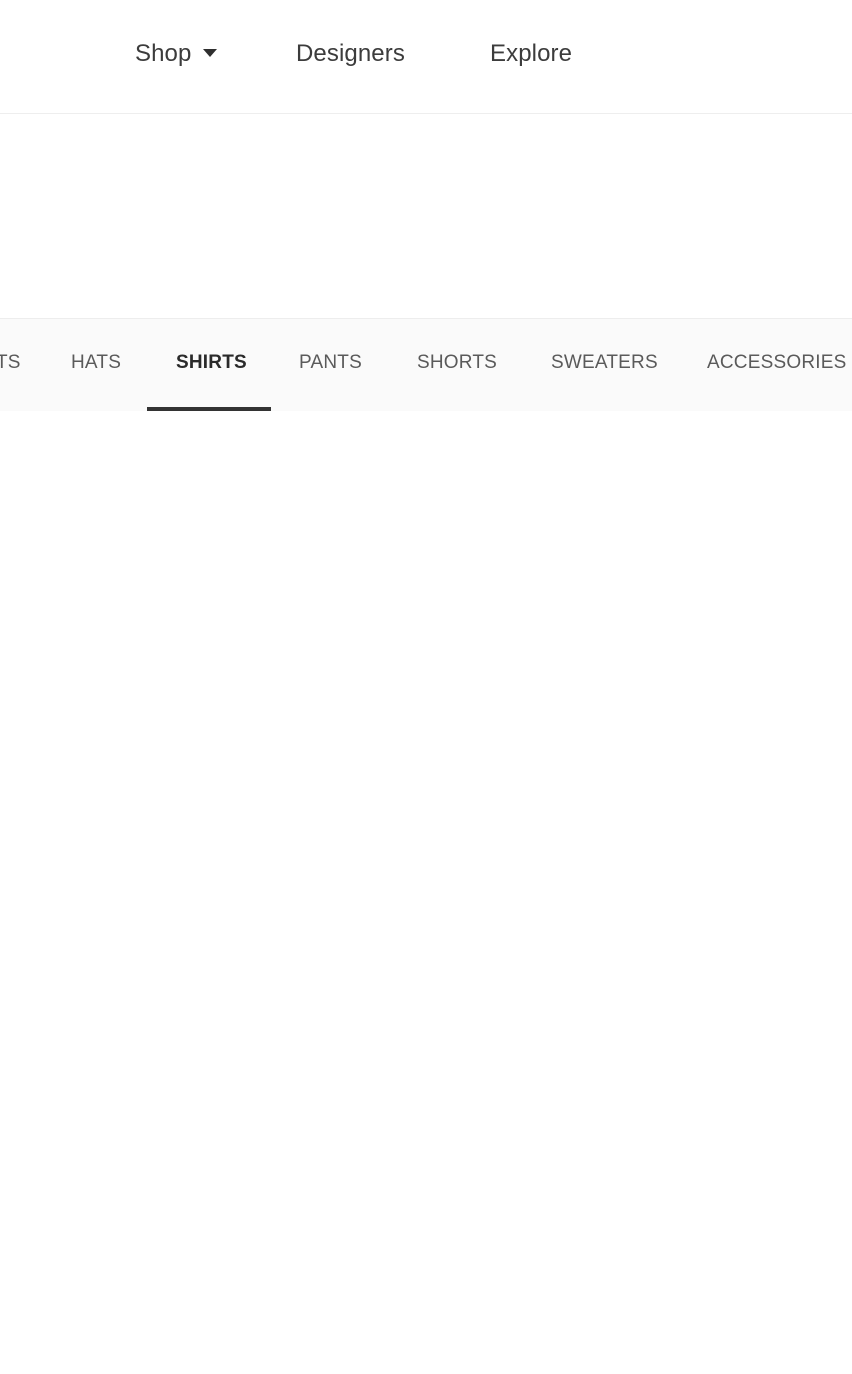 This screenshot has width=852, height=1374. Describe the element at coordinates (10, 365) in the screenshot. I see `tab-partial: TS` at that location.